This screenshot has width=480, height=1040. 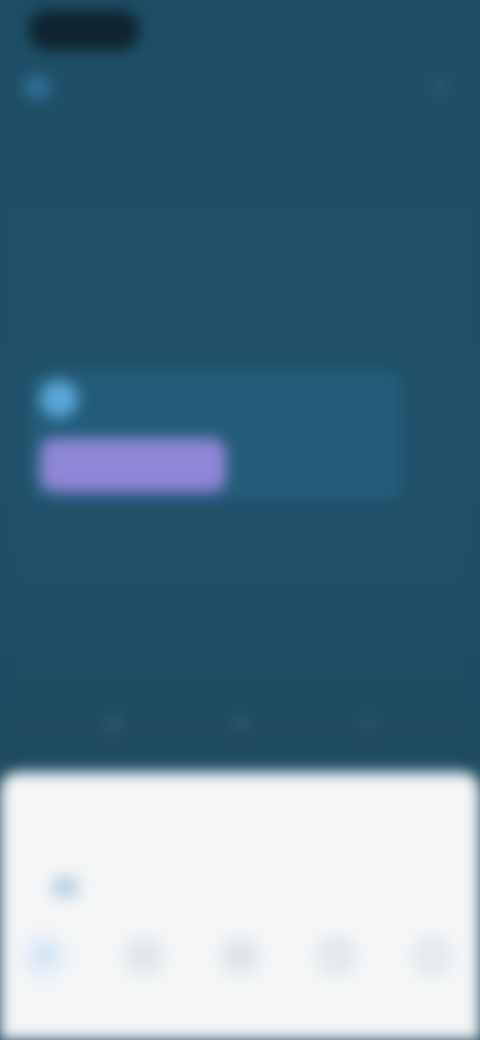 What do you see at coordinates (133, 465) in the screenshot?
I see `card-action-button` at bounding box center [133, 465].